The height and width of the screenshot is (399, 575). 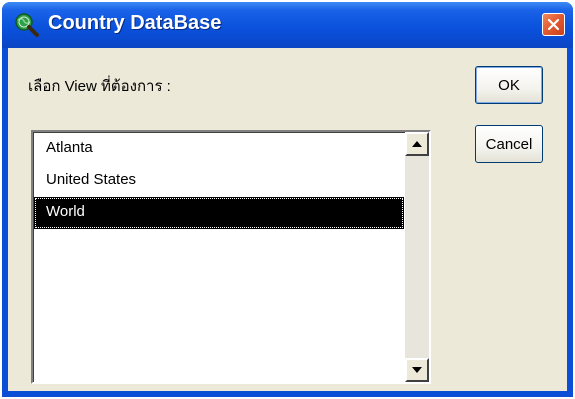 What do you see at coordinates (219, 213) in the screenshot?
I see `list-item-selected: World` at bounding box center [219, 213].